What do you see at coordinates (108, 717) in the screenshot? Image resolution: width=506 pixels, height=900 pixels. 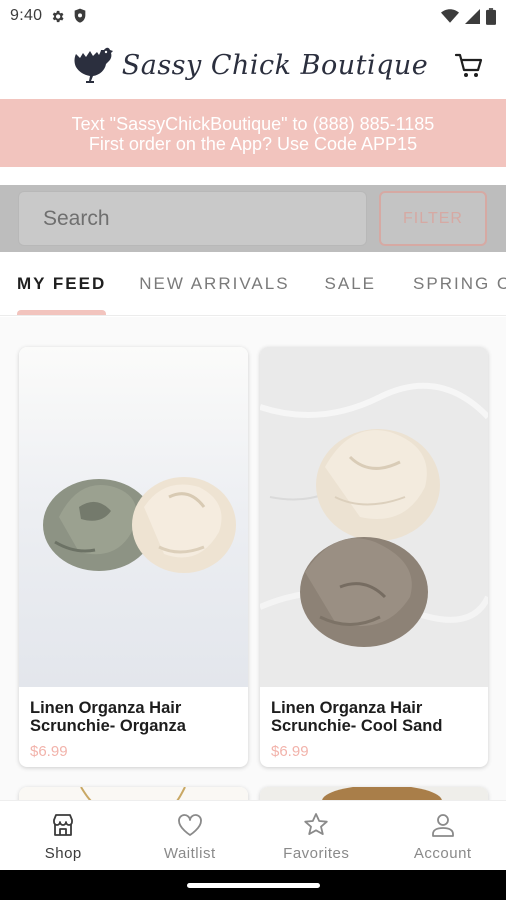 I see `product-title: Linen Organza Hair Scrunchie- Organza` at bounding box center [108, 717].